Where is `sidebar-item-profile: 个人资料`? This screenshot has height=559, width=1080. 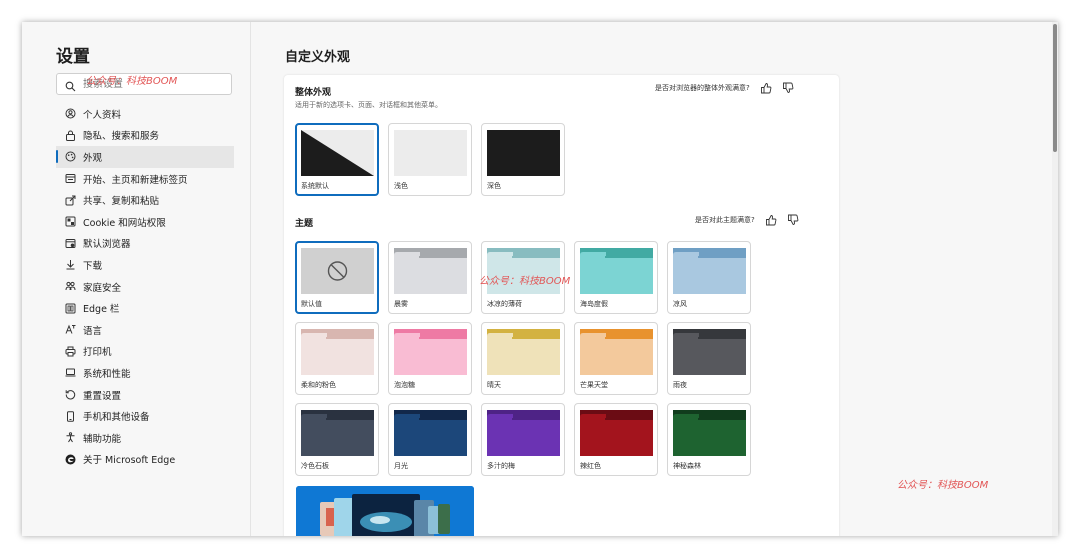
sidebar-item-profile: 个人资料 is located at coordinates (145, 114).